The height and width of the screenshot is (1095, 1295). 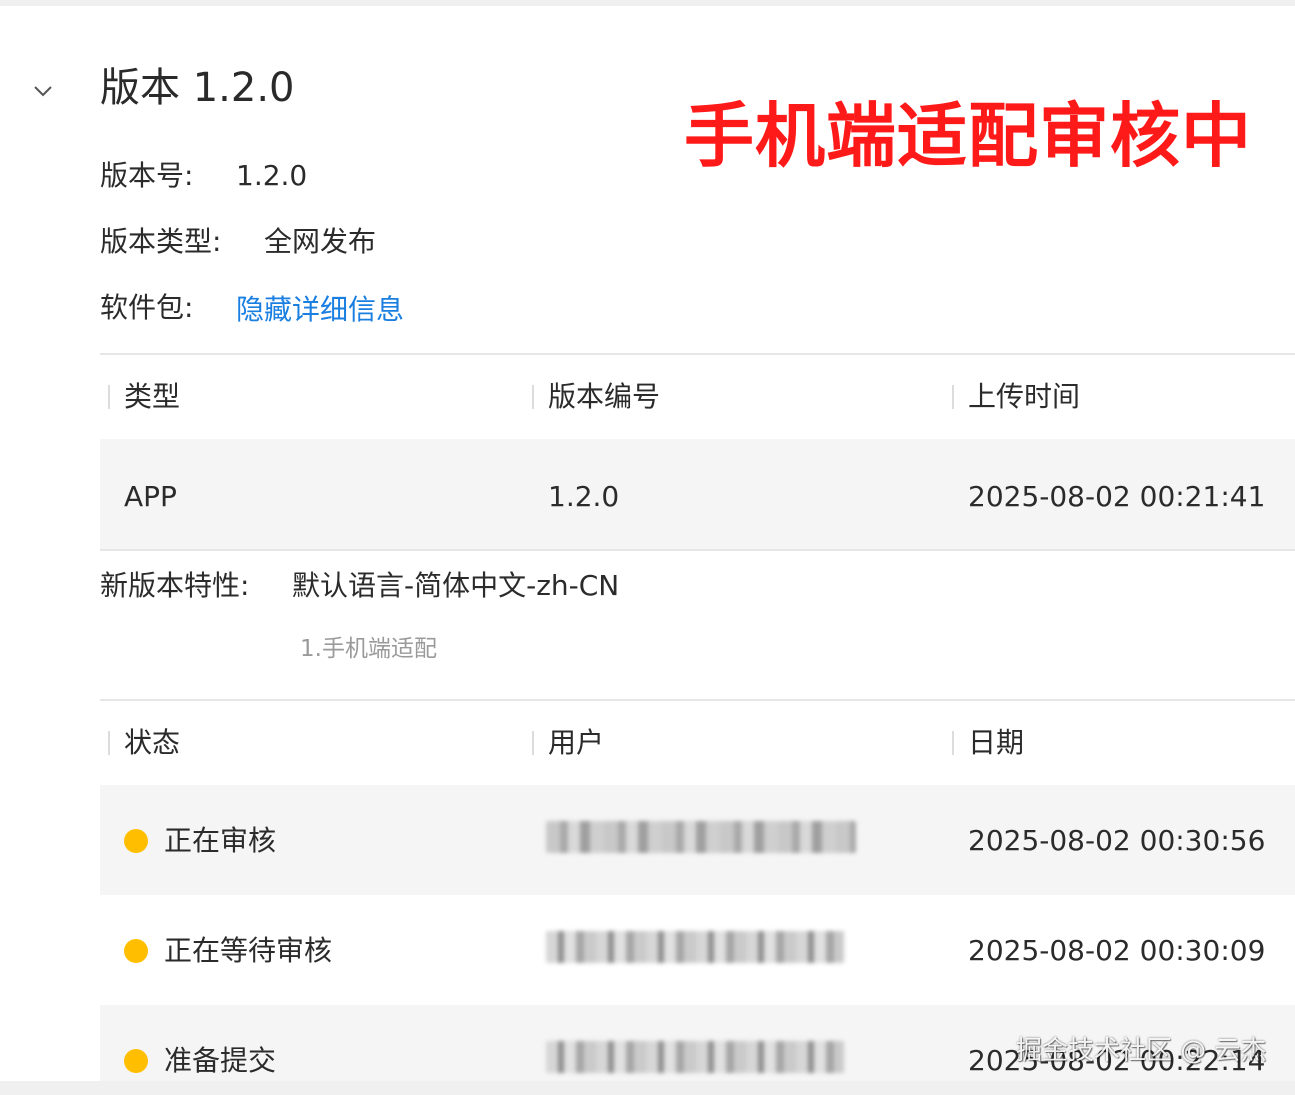 What do you see at coordinates (147, 175) in the screenshot?
I see `version-number-label: 版本号:` at bounding box center [147, 175].